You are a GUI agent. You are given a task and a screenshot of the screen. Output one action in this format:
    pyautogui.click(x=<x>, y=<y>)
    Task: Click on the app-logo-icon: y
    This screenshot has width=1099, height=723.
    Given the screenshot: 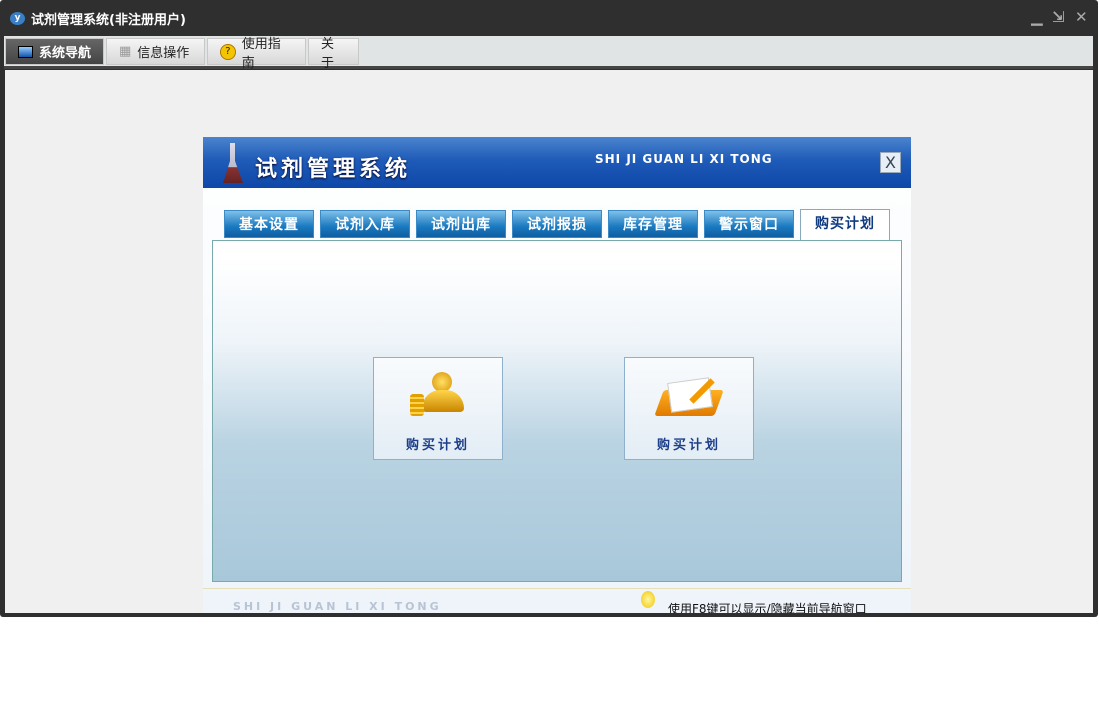 What is the action you would take?
    pyautogui.click(x=17, y=18)
    